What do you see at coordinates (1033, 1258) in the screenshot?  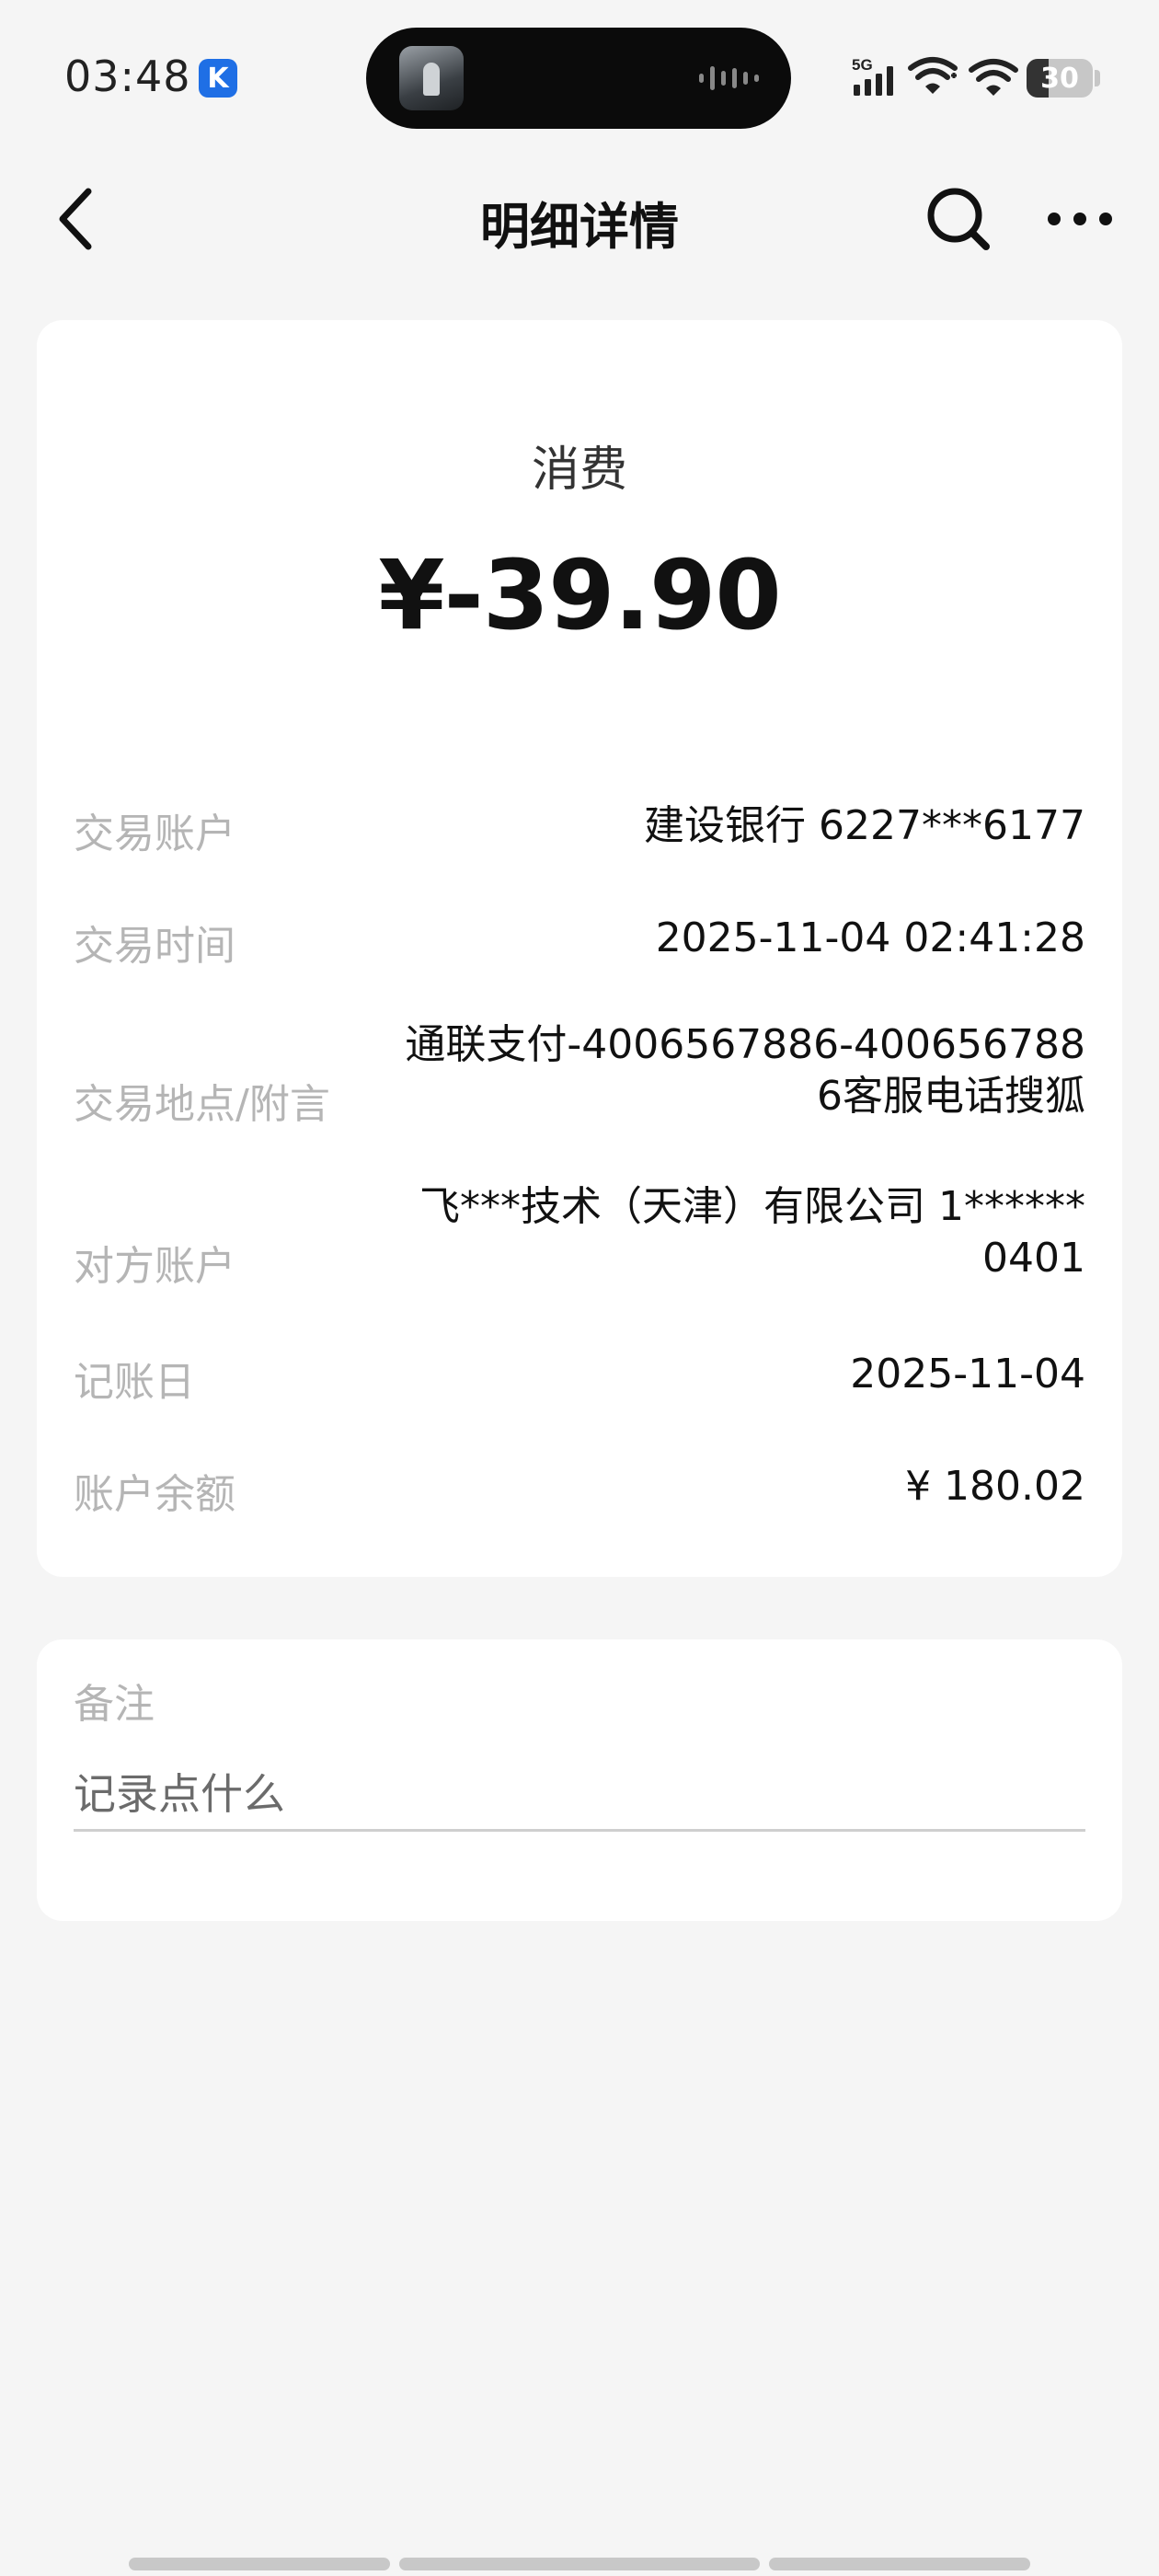 I see `detail-value-line: 0401` at bounding box center [1033, 1258].